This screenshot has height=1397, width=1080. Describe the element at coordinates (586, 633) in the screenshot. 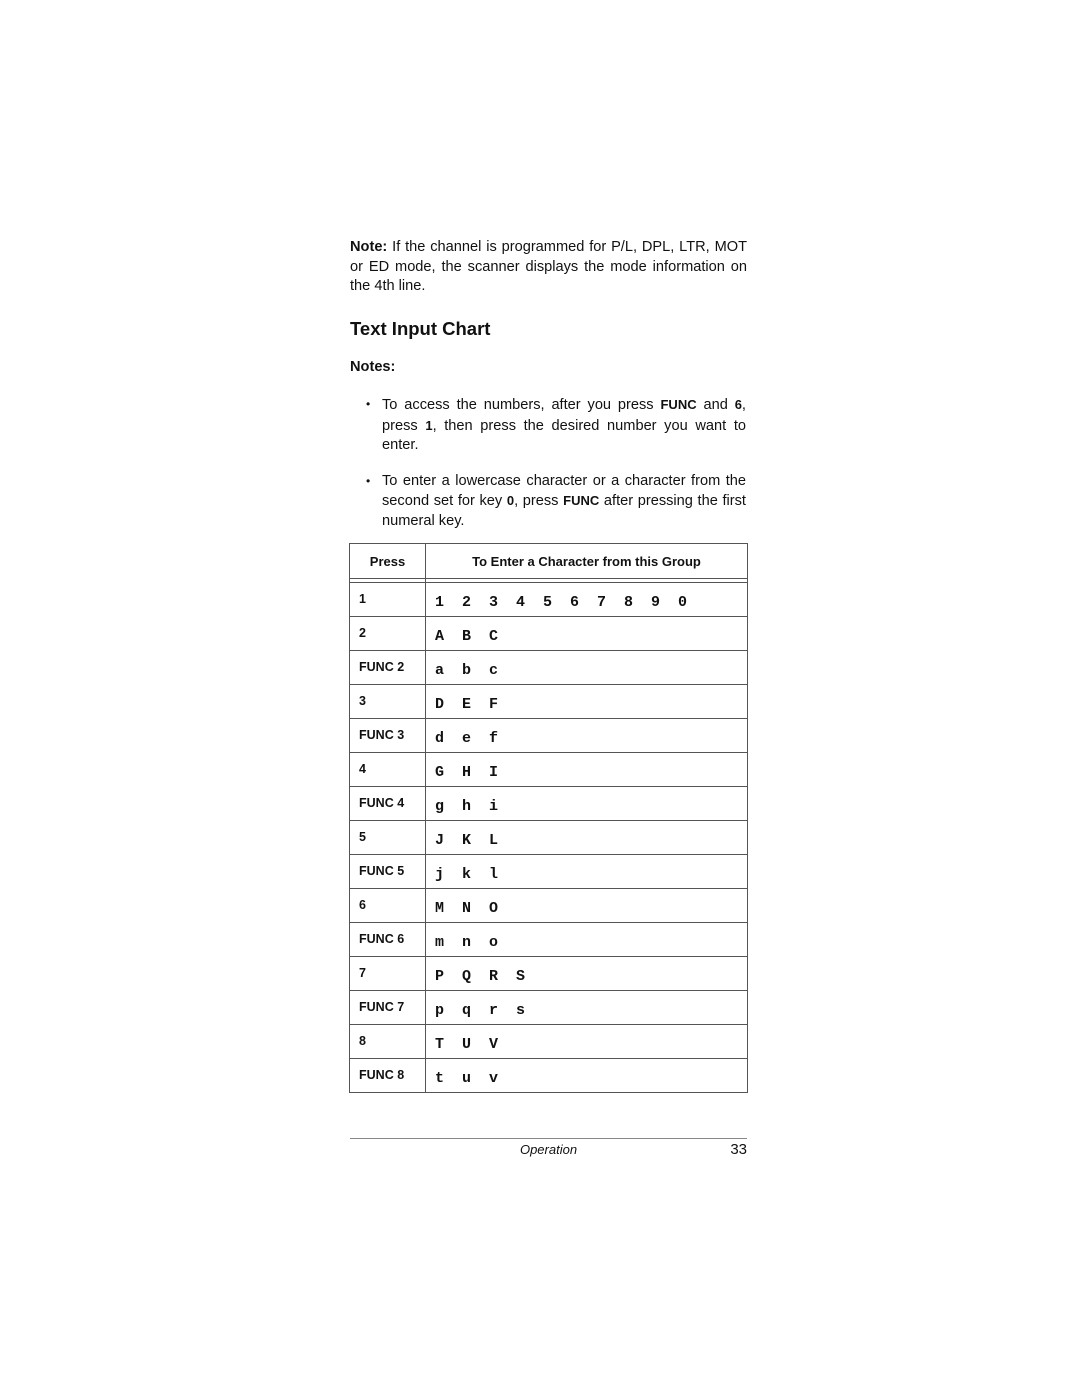

I see `character-group-cell: A B C` at that location.